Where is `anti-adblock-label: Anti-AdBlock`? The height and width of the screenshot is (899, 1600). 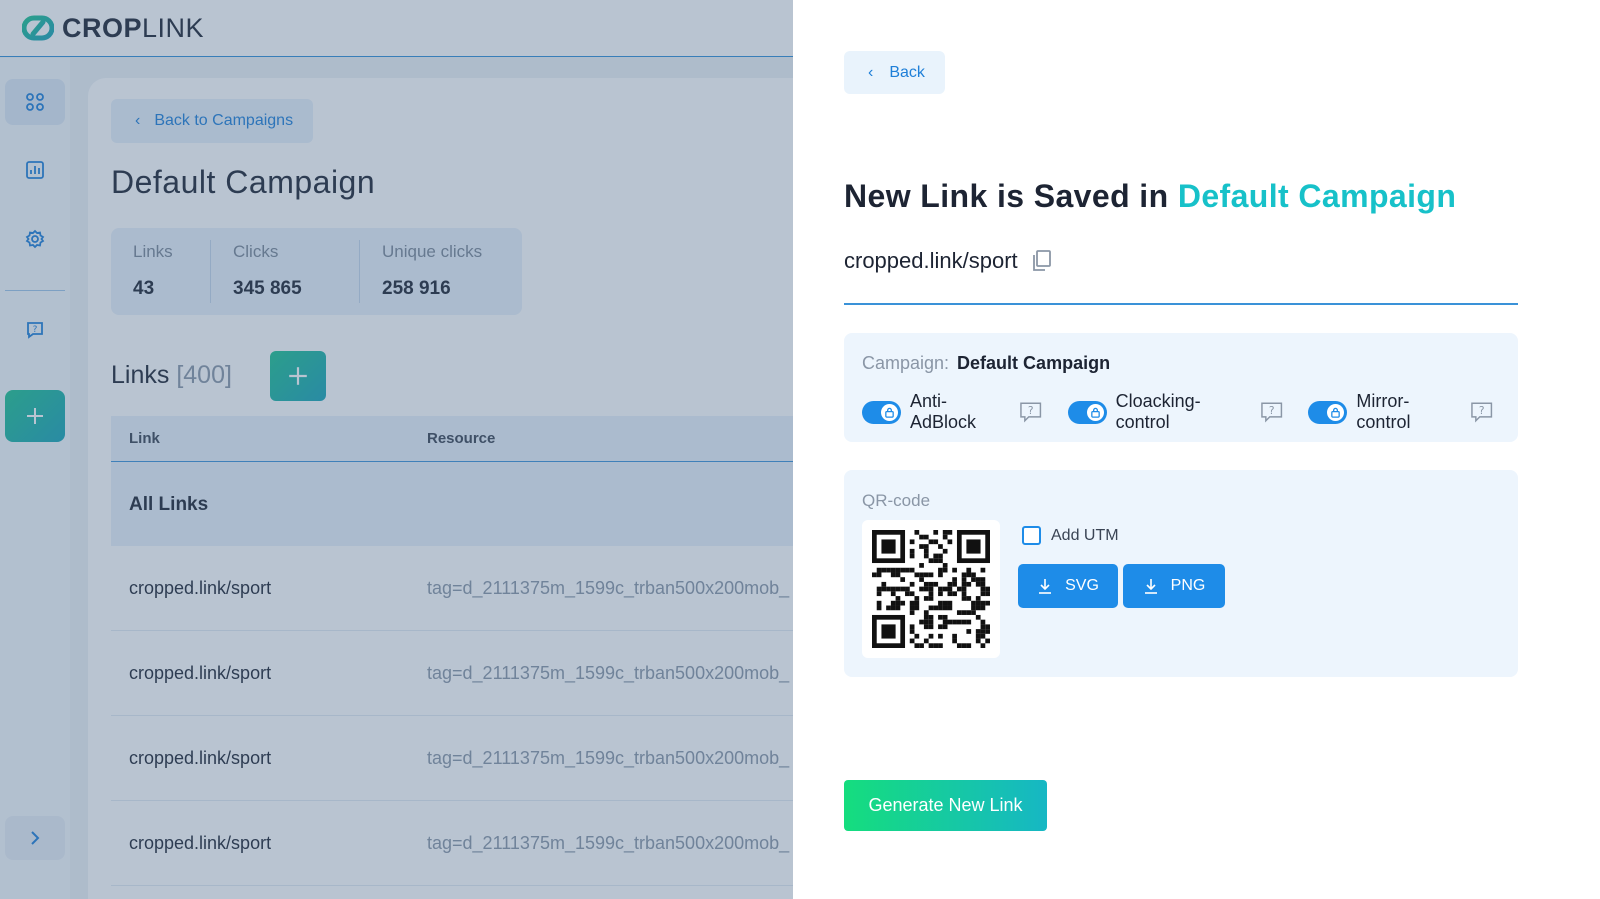
anti-adblock-label: Anti-AdBlock is located at coordinates (942, 411).